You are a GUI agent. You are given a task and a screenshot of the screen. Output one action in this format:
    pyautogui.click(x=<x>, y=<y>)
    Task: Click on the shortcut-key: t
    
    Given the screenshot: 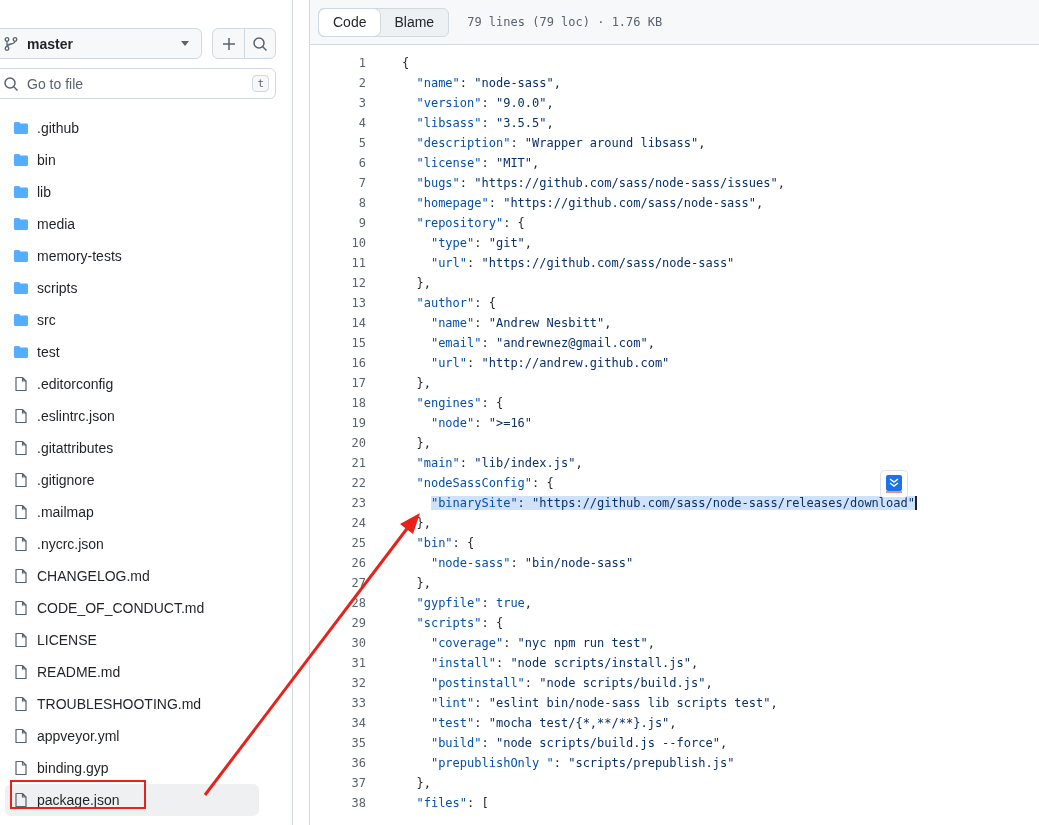 What is the action you would take?
    pyautogui.click(x=260, y=83)
    